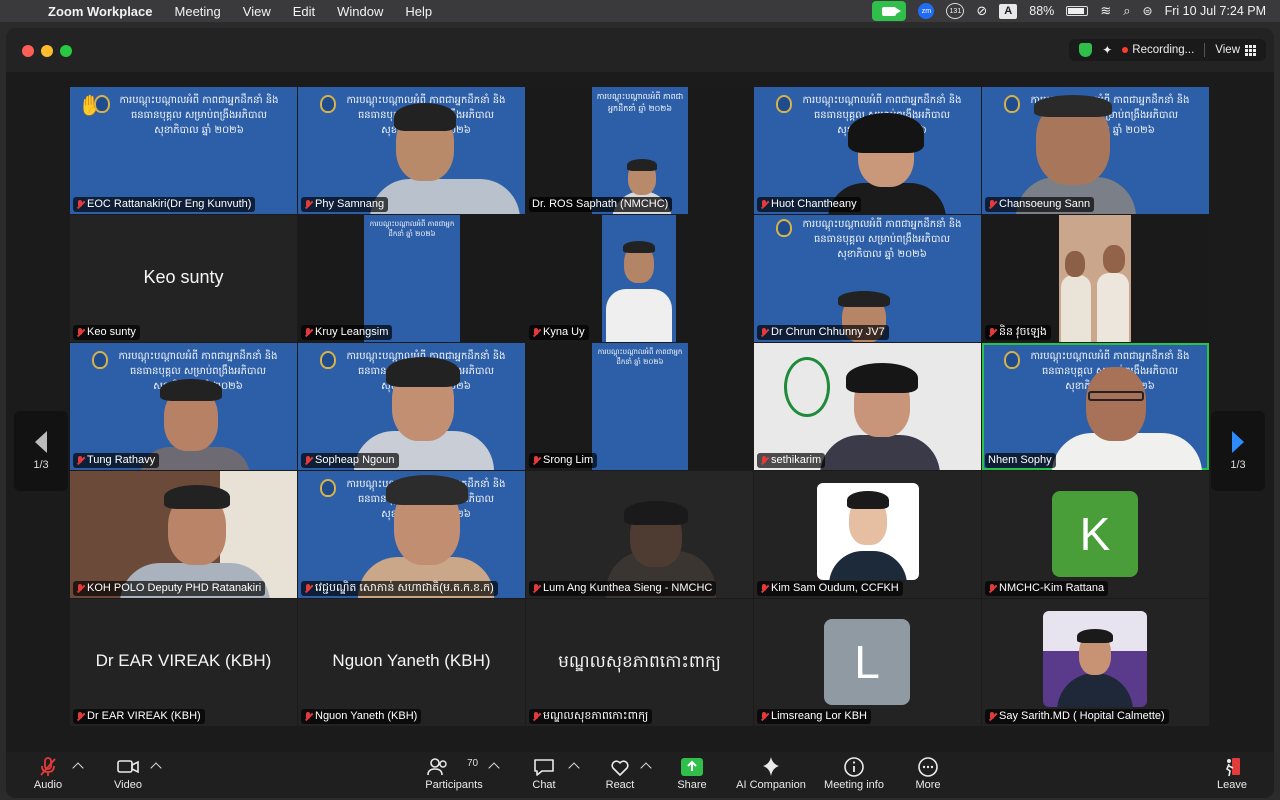 This screenshot has width=1280, height=800. What do you see at coordinates (1077, 716) in the screenshot?
I see `participant-name-tag: Say Sarith.MD ( Hopital Calmette)` at bounding box center [1077, 716].